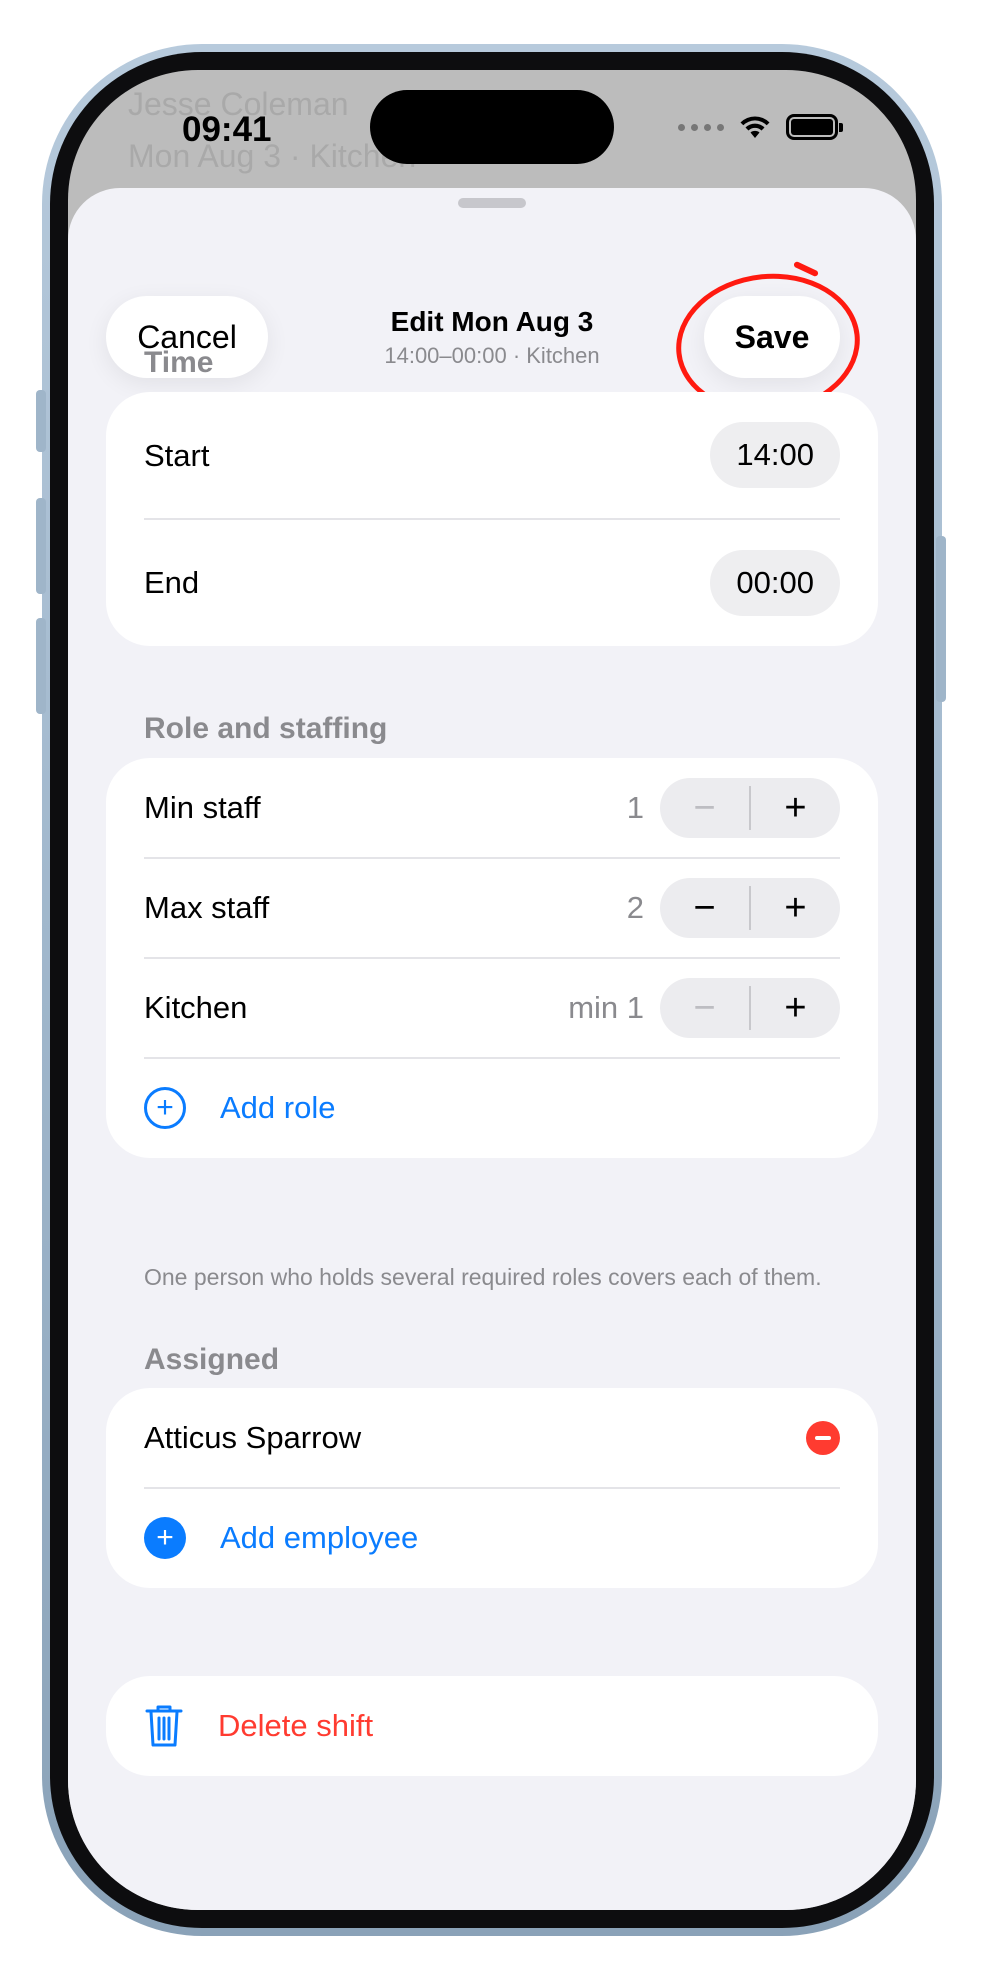  I want to click on section-header-assigned: Assigned, so click(212, 1359).